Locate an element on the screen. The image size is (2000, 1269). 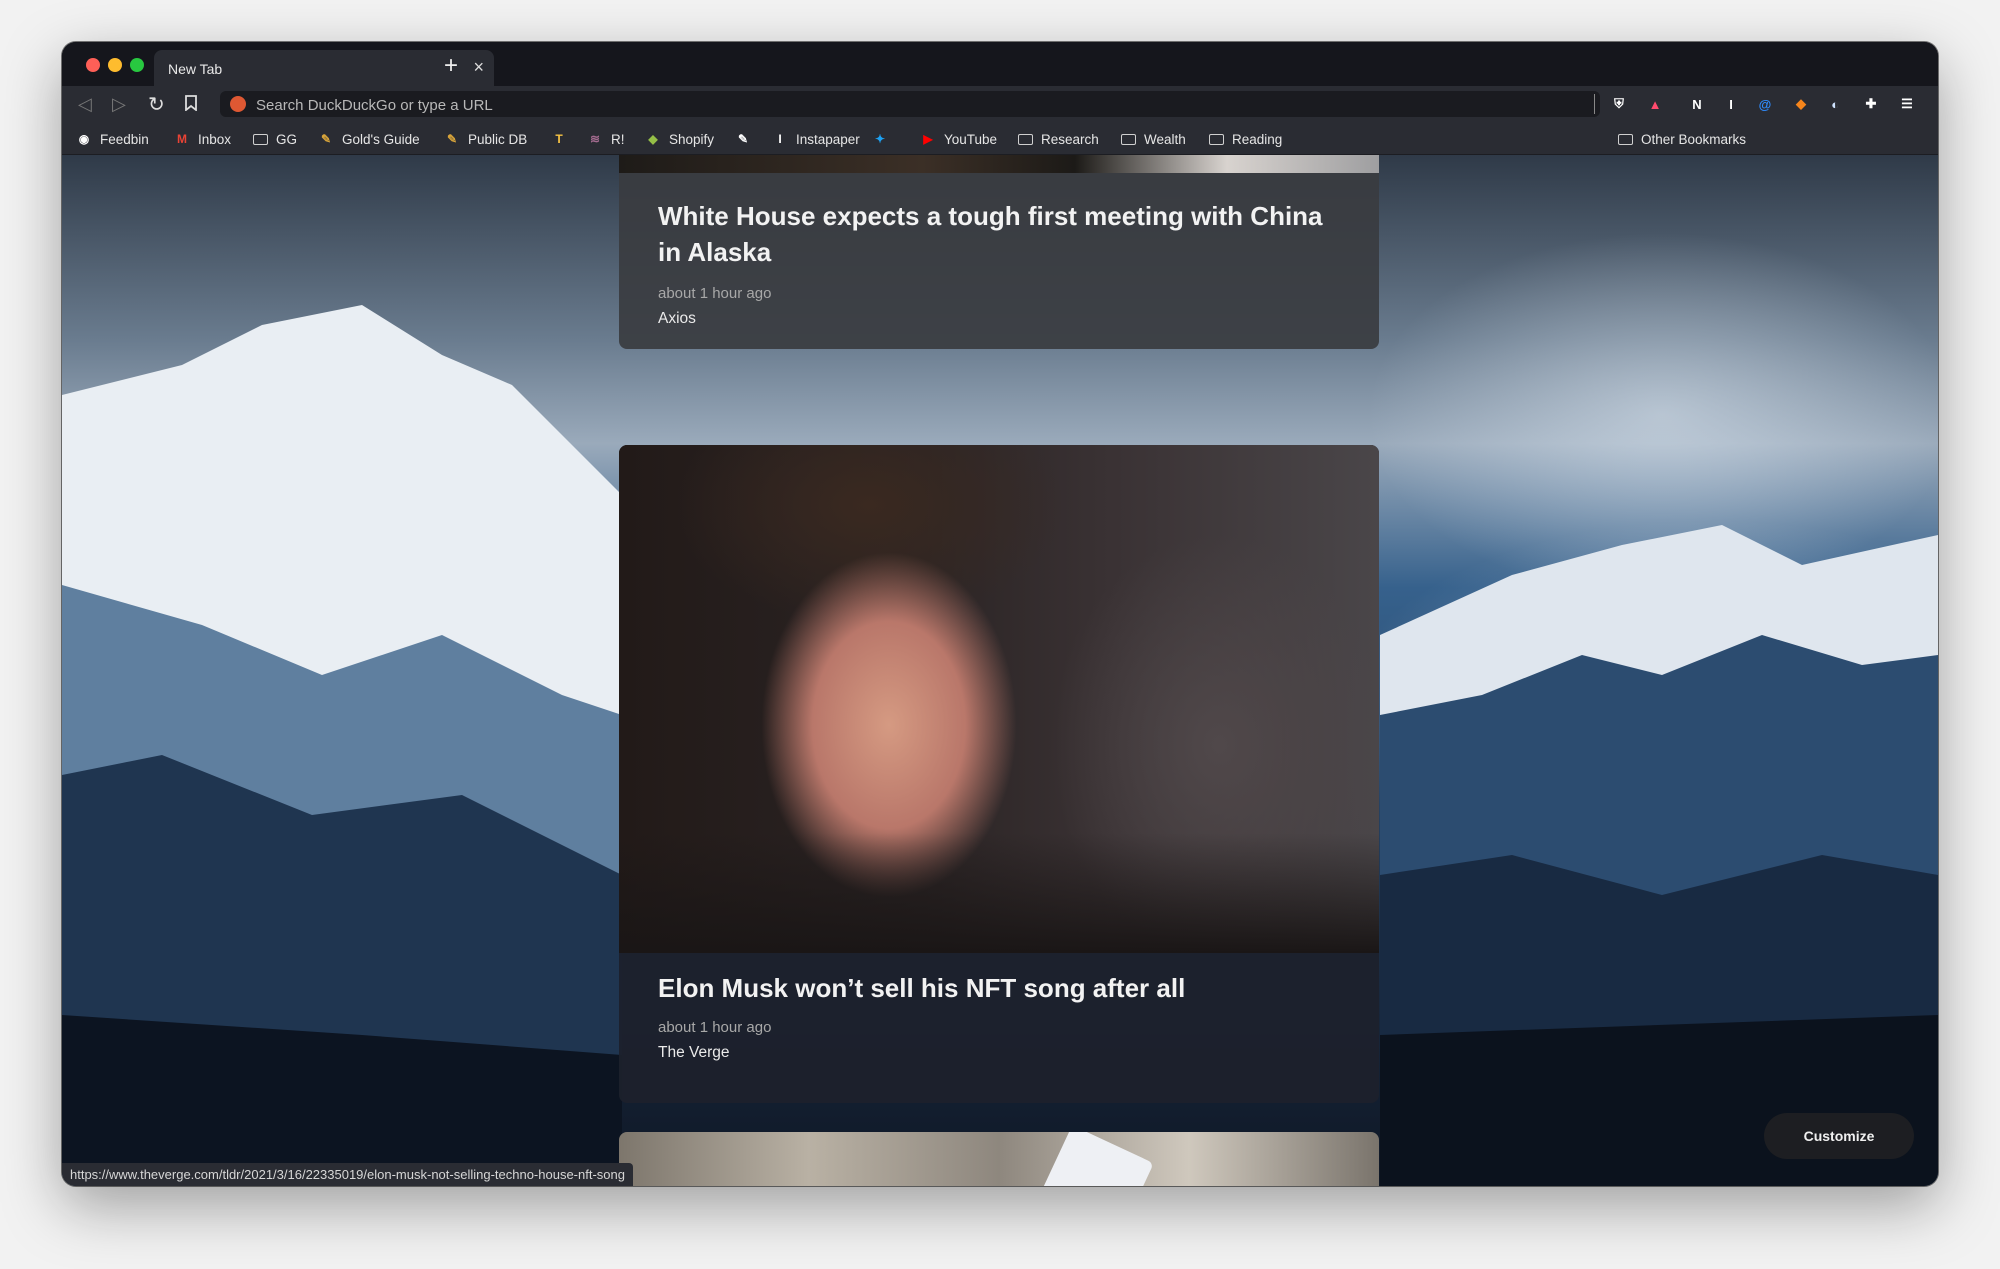
bookmark-item: Reading is located at coordinates (1245, 139).